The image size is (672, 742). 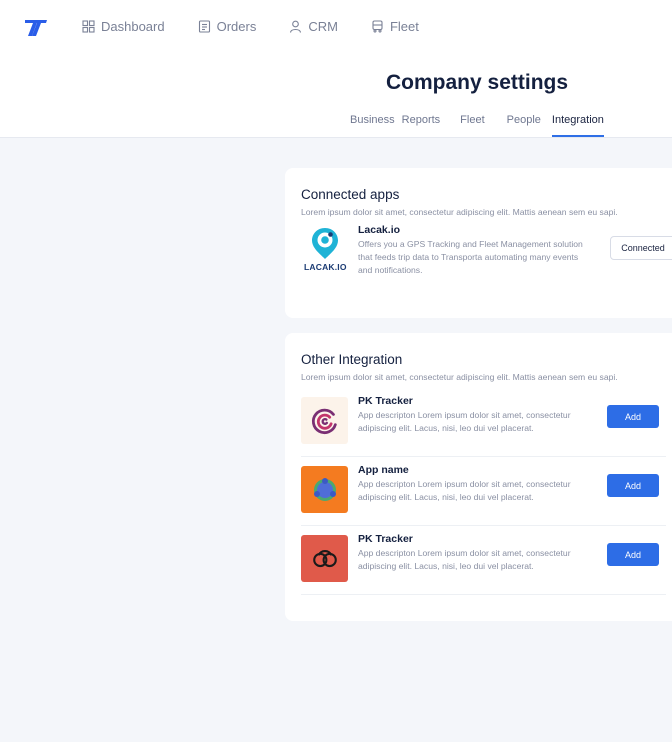 What do you see at coordinates (641, 248) in the screenshot?
I see `connected-button: Connected` at bounding box center [641, 248].